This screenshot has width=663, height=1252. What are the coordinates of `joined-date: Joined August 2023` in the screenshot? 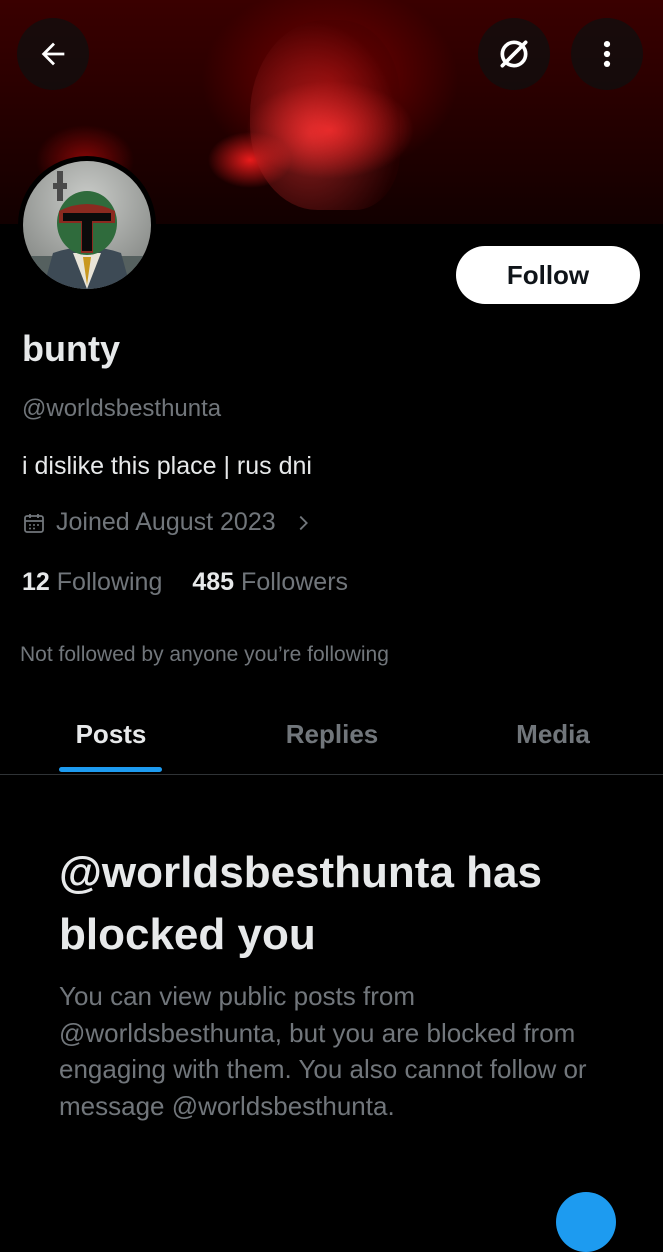 It's located at (168, 522).